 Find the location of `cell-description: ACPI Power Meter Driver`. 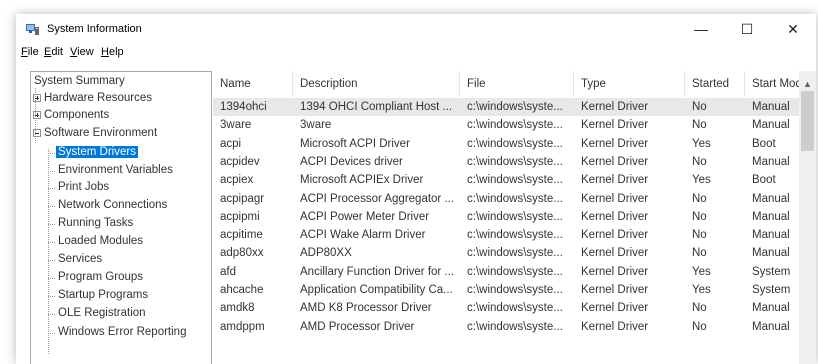

cell-description: ACPI Power Meter Driver is located at coordinates (365, 216).